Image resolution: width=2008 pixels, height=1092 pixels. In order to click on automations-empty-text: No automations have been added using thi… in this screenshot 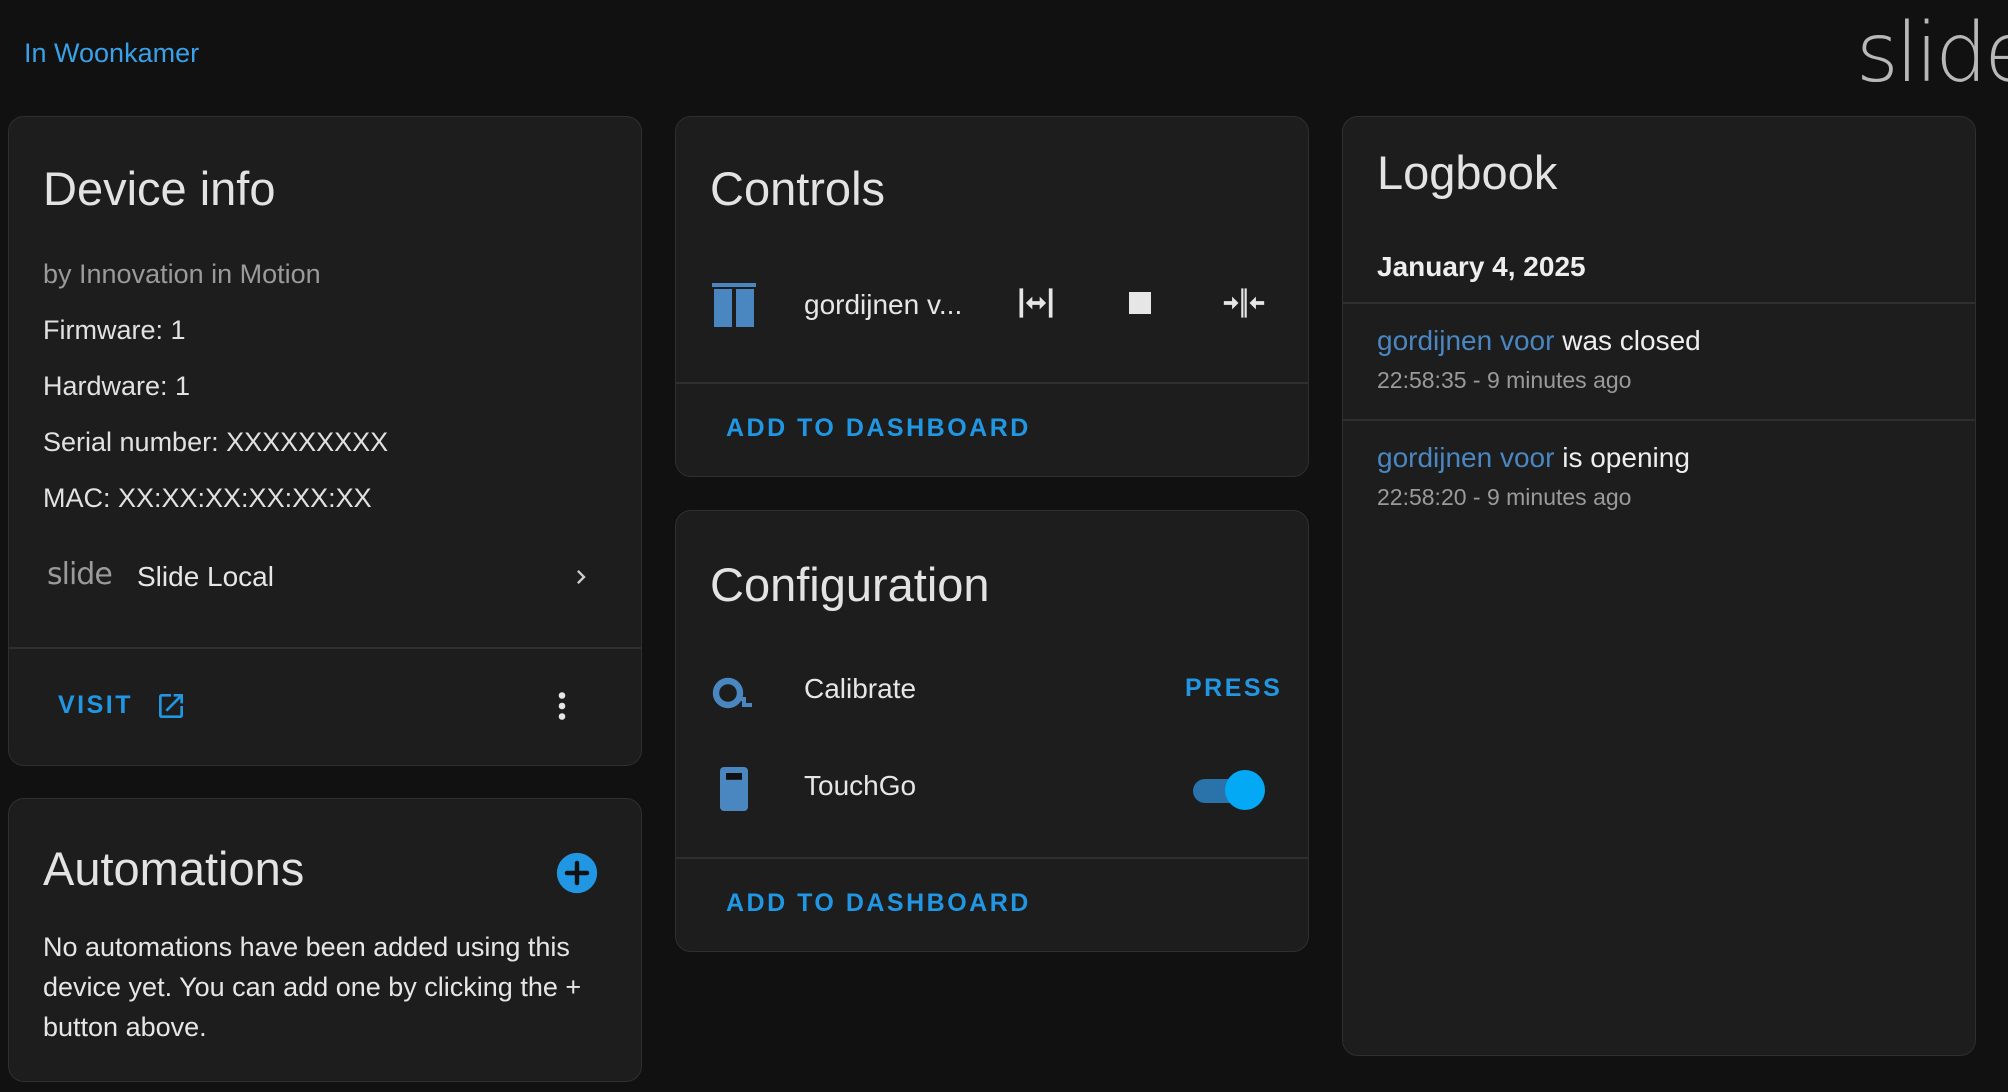, I will do `click(312, 987)`.